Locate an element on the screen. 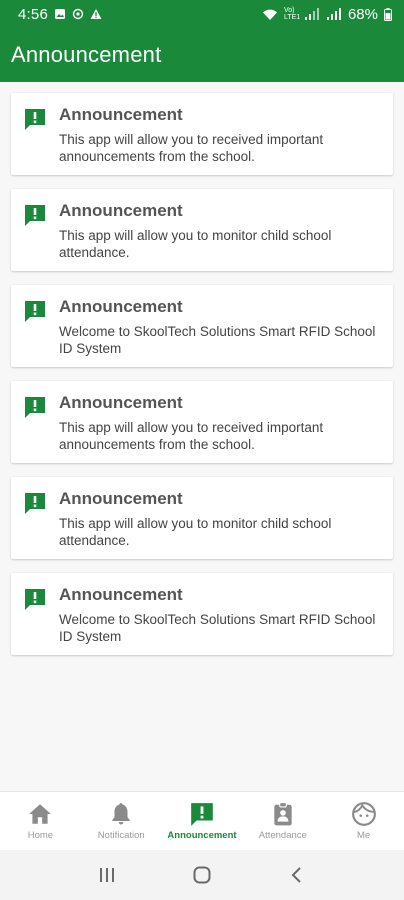 The height and width of the screenshot is (900, 404). face-icon is located at coordinates (363, 814).